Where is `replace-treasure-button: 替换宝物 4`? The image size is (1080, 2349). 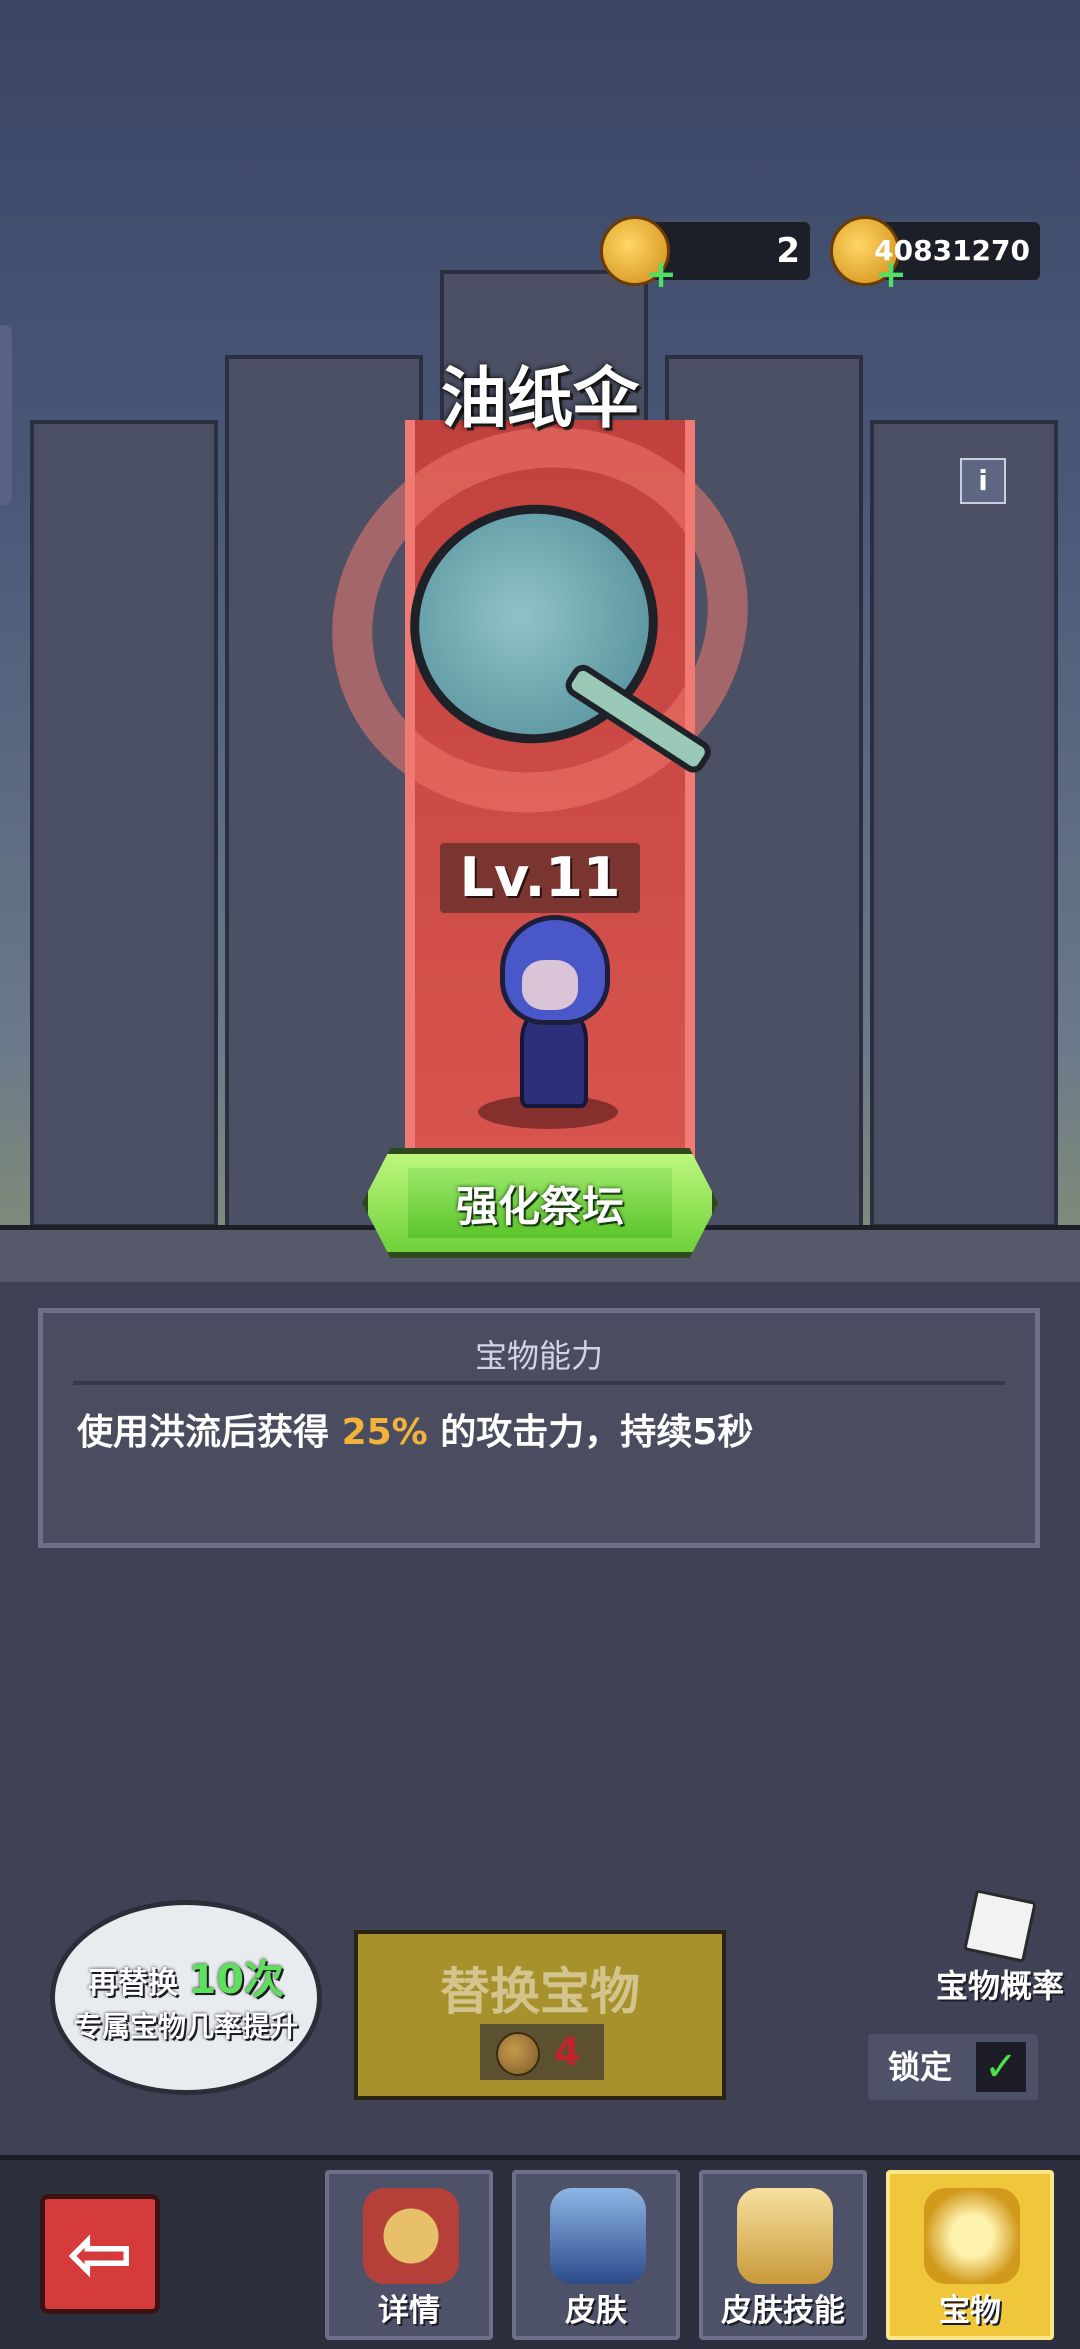 replace-treasure-button: 替换宝物 4 is located at coordinates (540, 2015).